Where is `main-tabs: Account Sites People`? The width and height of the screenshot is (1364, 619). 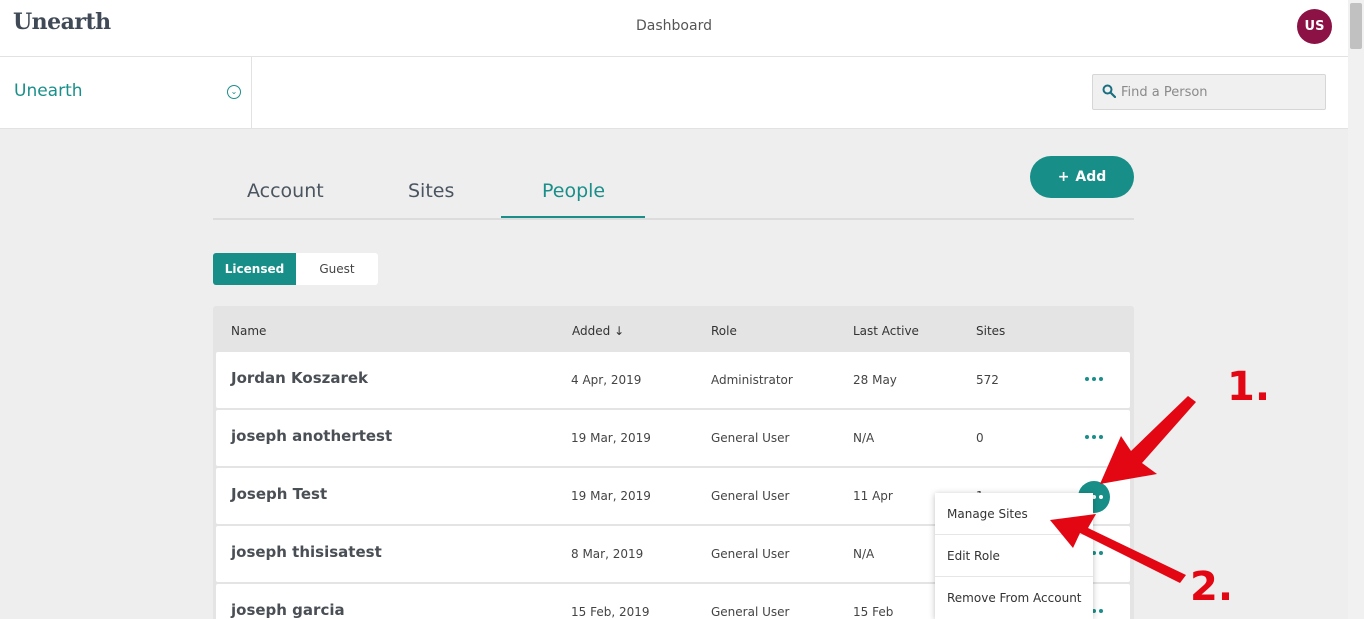 main-tabs: Account Sites People is located at coordinates (673, 188).